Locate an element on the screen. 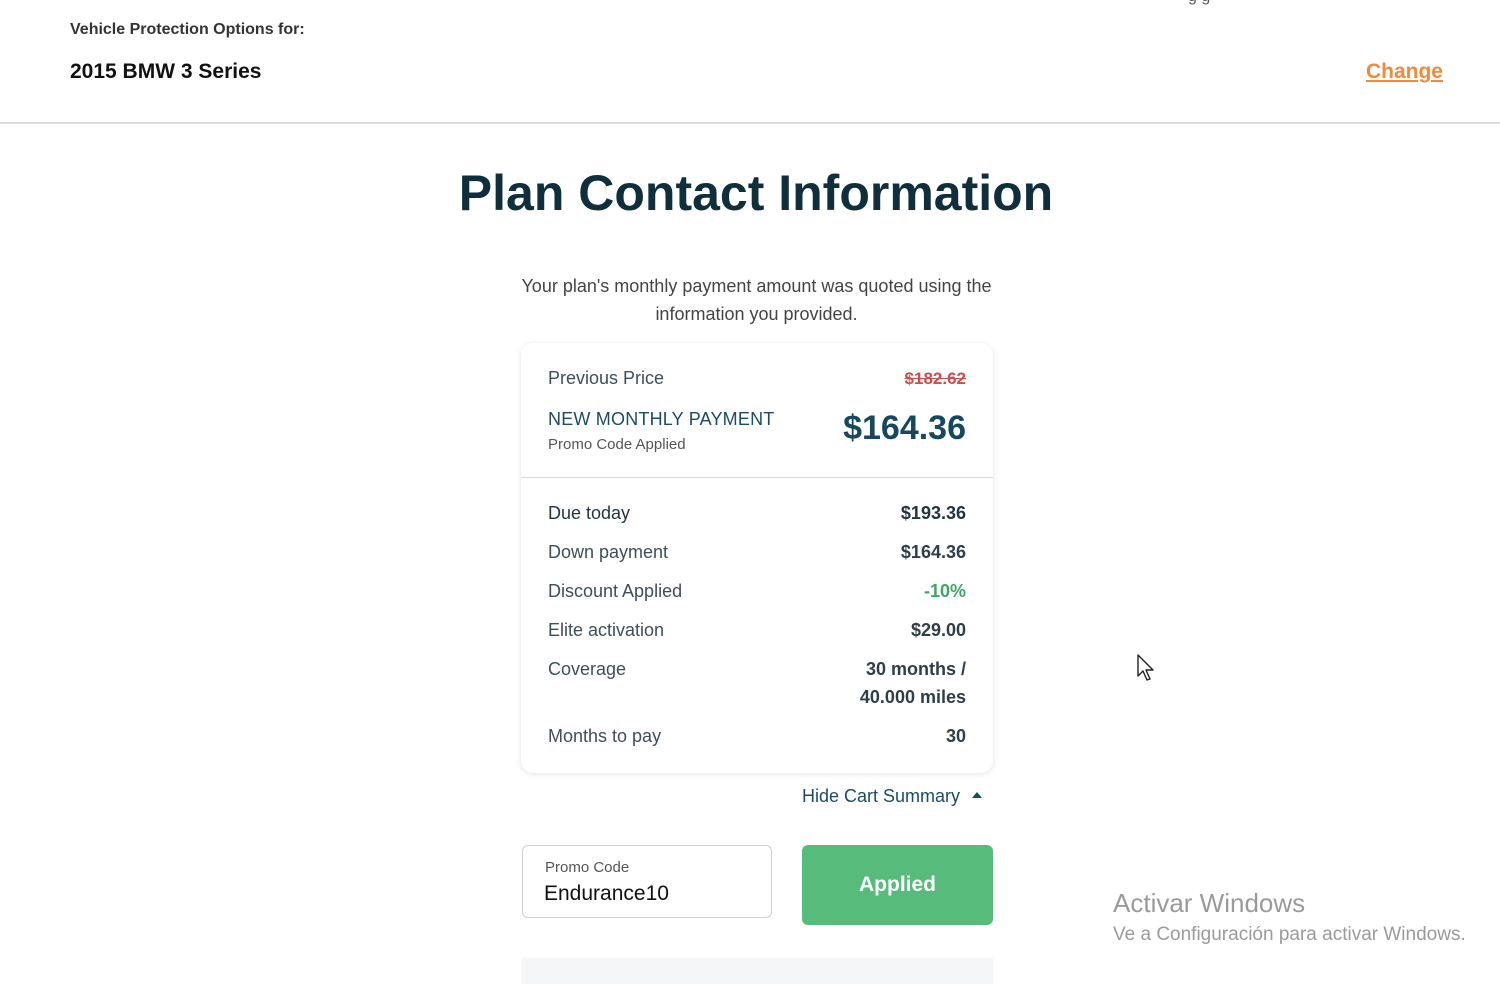 The width and height of the screenshot is (1500, 984). down-payment-label: Down payment is located at coordinates (608, 552).